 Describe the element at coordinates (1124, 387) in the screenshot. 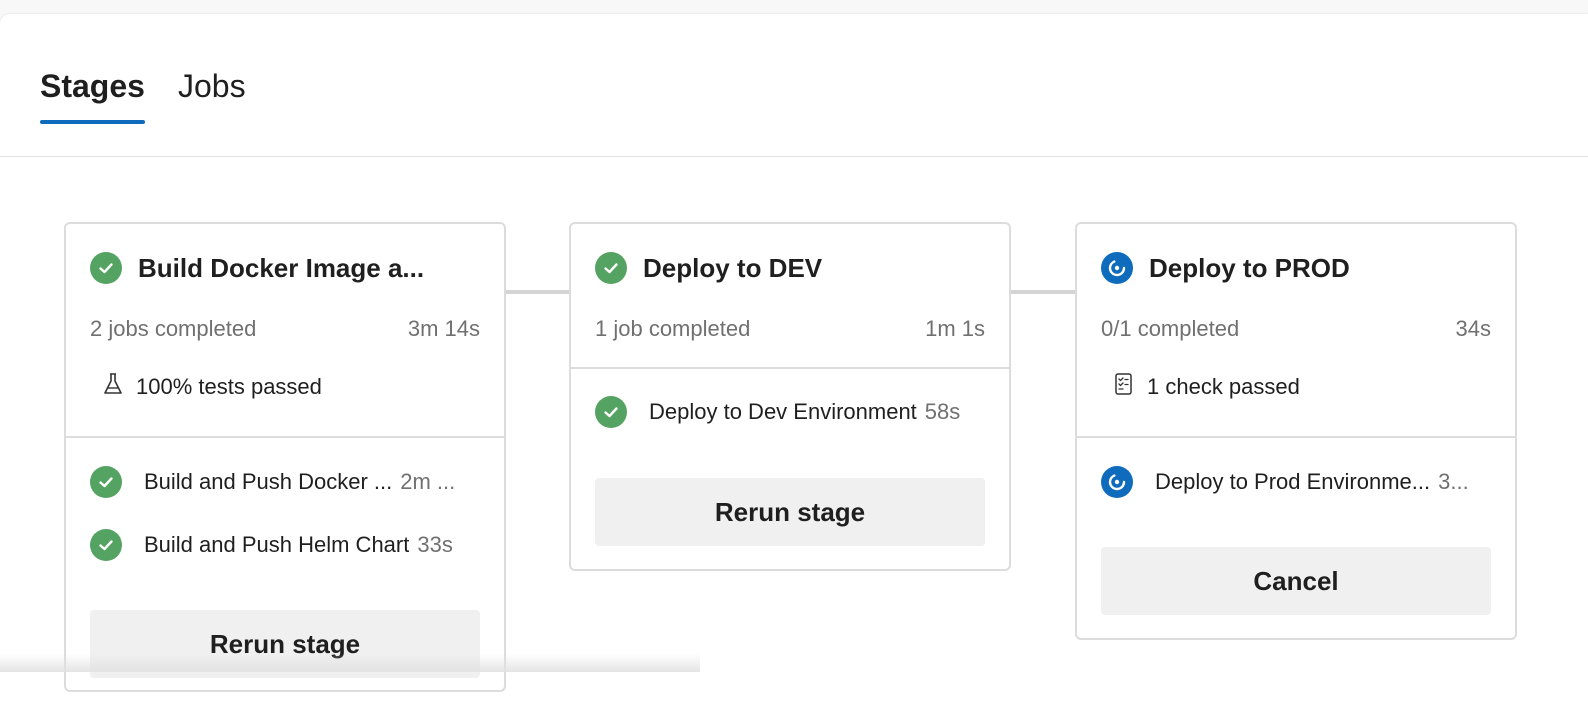

I see `checklist-icon` at that location.